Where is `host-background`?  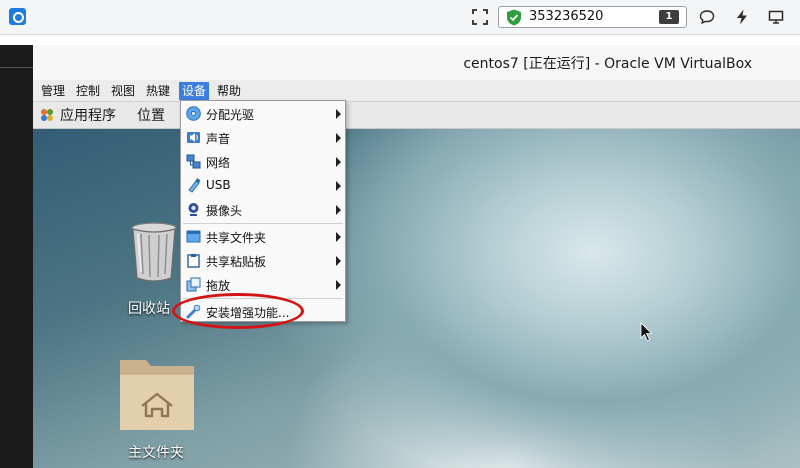 host-background is located at coordinates (16, 256).